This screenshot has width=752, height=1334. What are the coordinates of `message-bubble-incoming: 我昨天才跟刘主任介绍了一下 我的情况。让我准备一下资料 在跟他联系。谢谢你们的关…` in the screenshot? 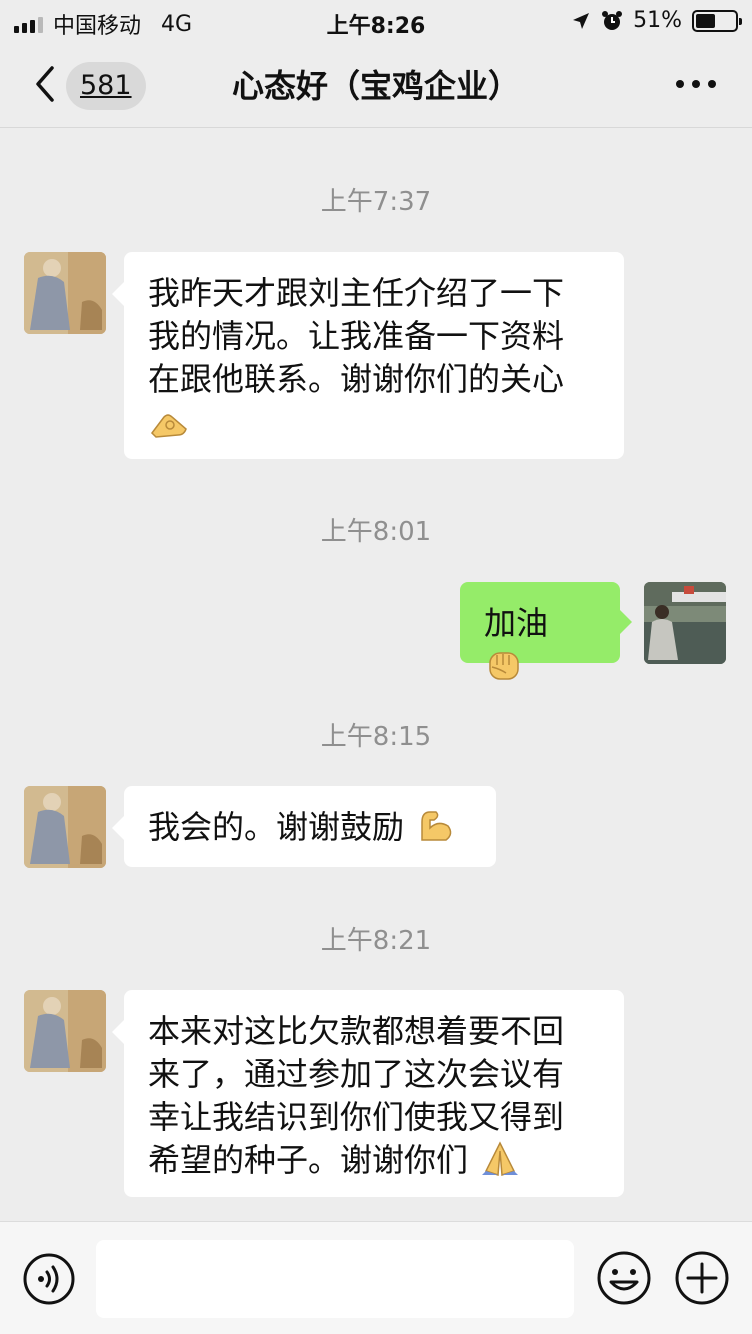 It's located at (368, 355).